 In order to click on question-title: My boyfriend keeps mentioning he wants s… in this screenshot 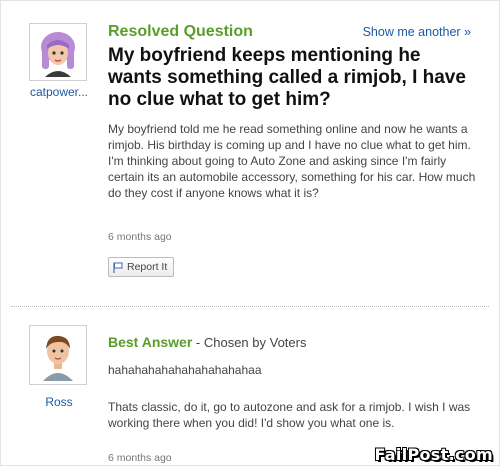, I will do `click(287, 77)`.